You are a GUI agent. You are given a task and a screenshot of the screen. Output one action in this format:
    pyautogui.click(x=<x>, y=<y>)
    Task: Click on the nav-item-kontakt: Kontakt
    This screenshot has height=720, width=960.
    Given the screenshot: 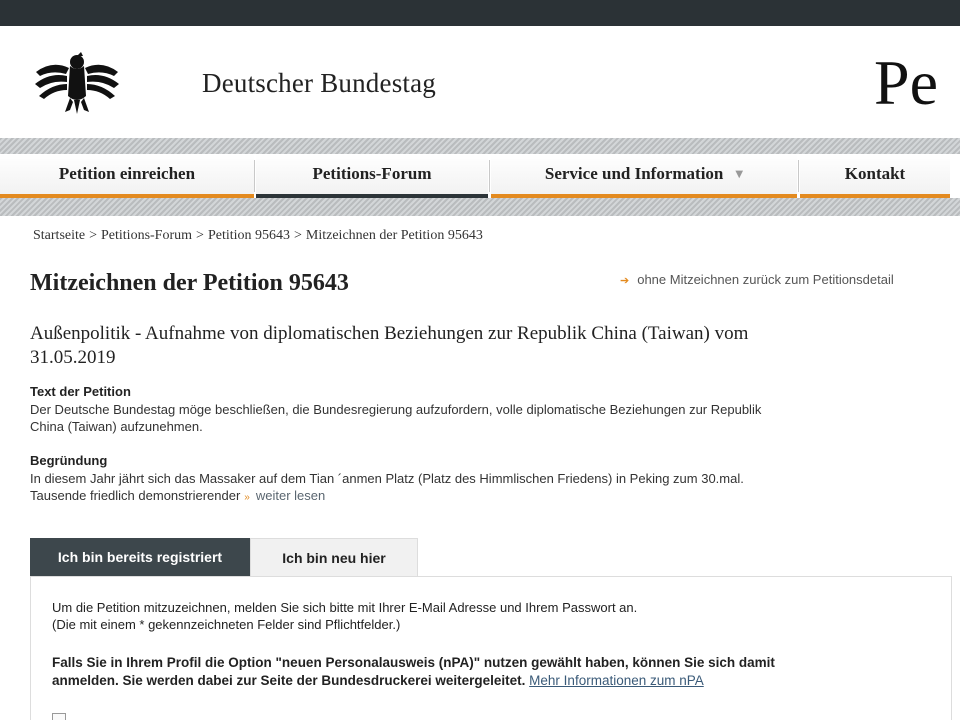 What is the action you would take?
    pyautogui.click(x=875, y=176)
    